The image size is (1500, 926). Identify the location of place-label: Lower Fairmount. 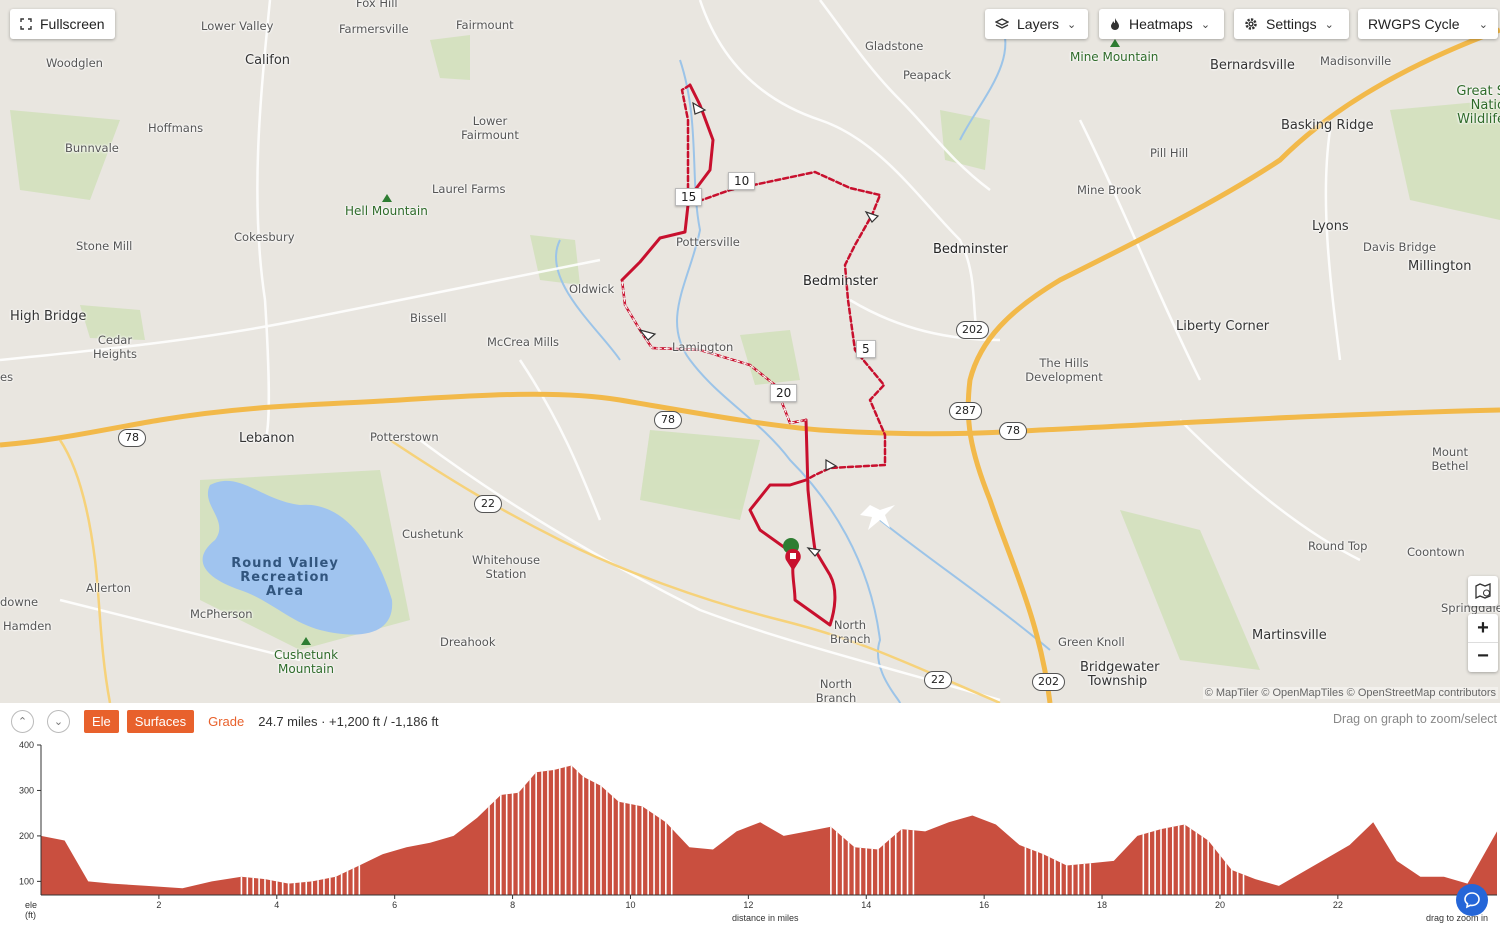
(490, 128).